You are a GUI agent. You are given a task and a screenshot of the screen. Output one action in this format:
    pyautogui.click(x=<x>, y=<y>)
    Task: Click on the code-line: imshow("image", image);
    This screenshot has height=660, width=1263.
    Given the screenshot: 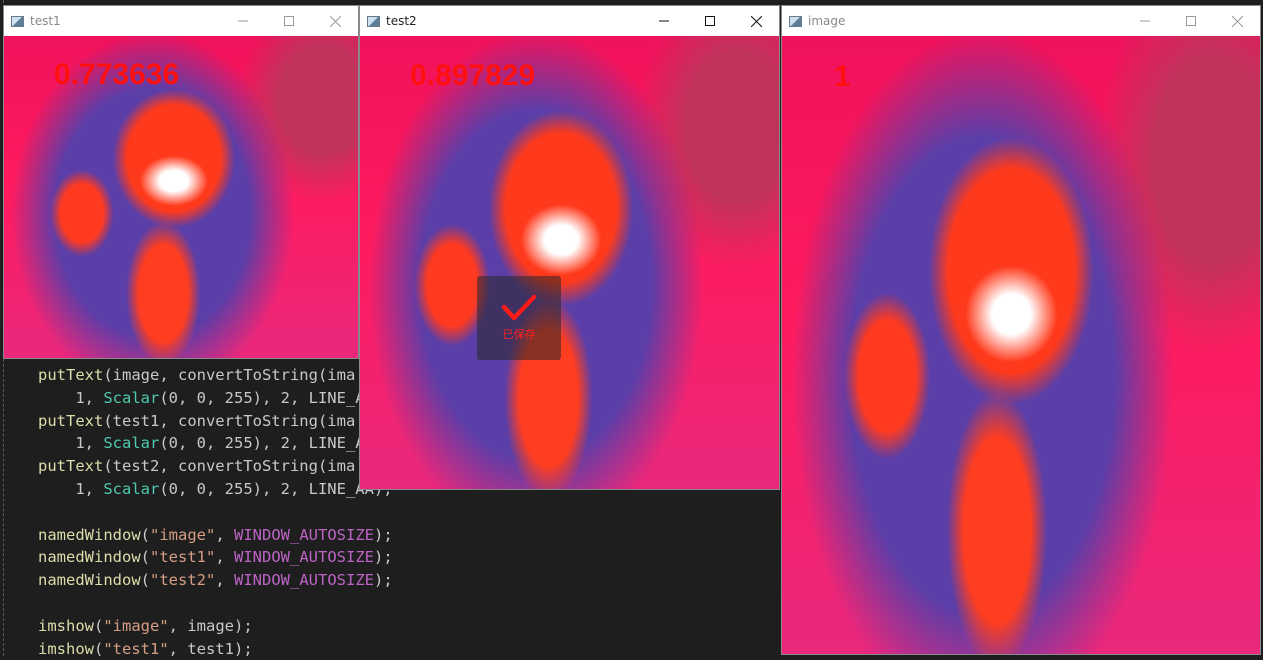 What is the action you would take?
    pyautogui.click(x=215, y=626)
    